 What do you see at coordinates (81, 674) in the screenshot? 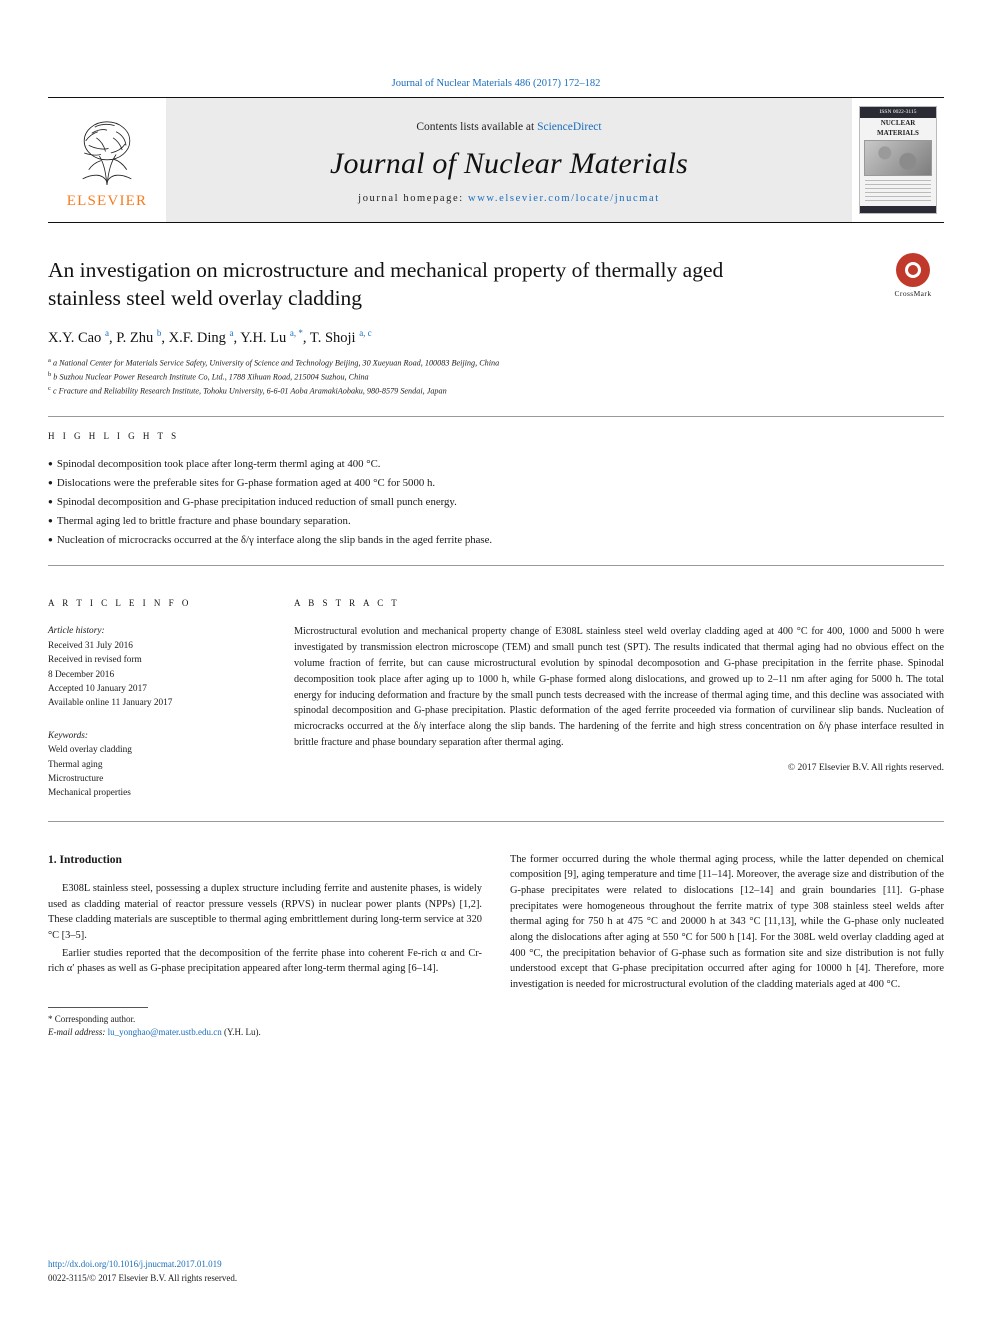
I see `history-item: 8 December 2016` at bounding box center [81, 674].